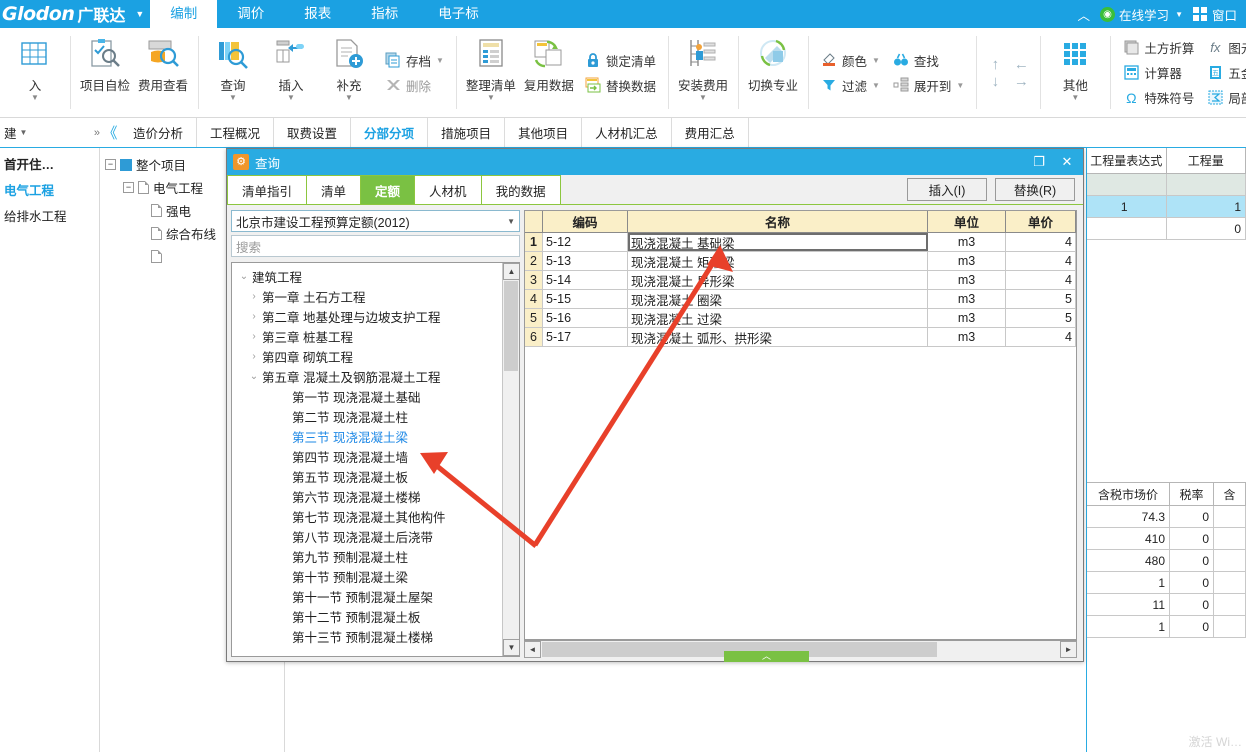 Image resolution: width=1246 pixels, height=752 pixels. Describe the element at coordinates (510, 459) in the screenshot. I see `quota-tree-scrollbar: ▲ ▼` at that location.